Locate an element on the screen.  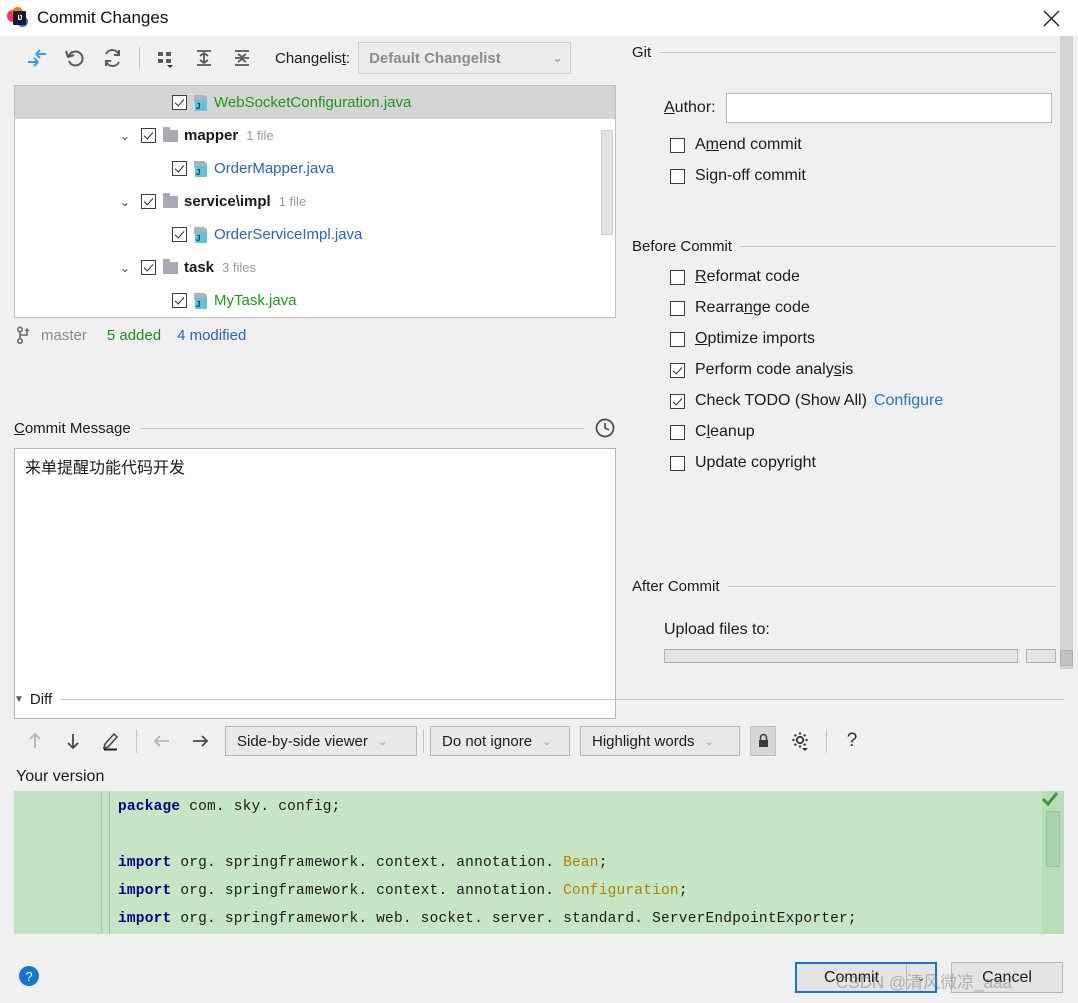
before-commit-header: Before Commit is located at coordinates (844, 246).